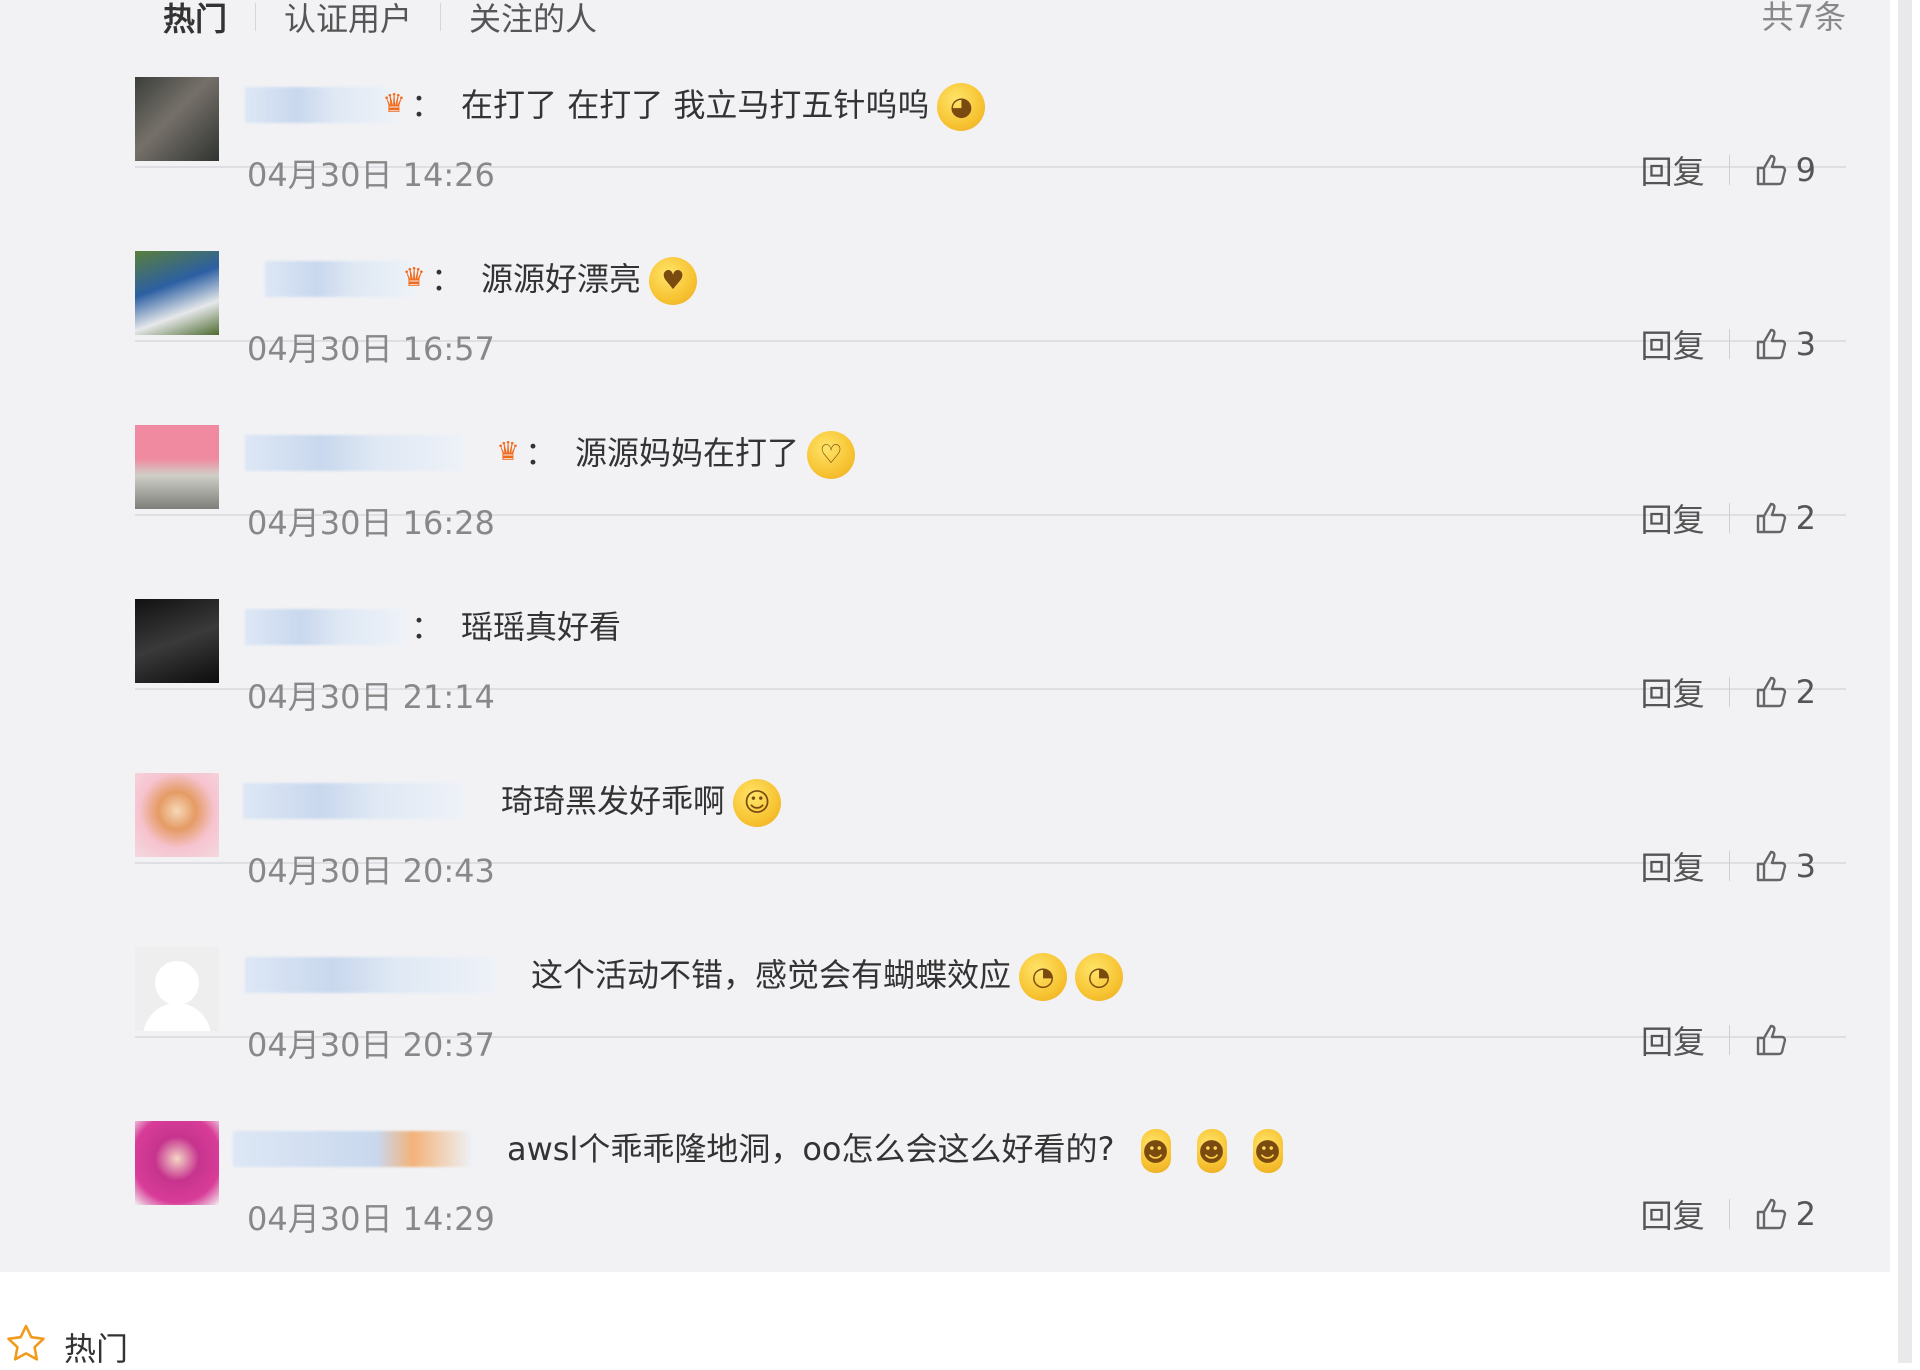 This screenshot has width=1920, height=1370. Describe the element at coordinates (1673, 1214) in the screenshot. I see `reply-button: 回复` at that location.